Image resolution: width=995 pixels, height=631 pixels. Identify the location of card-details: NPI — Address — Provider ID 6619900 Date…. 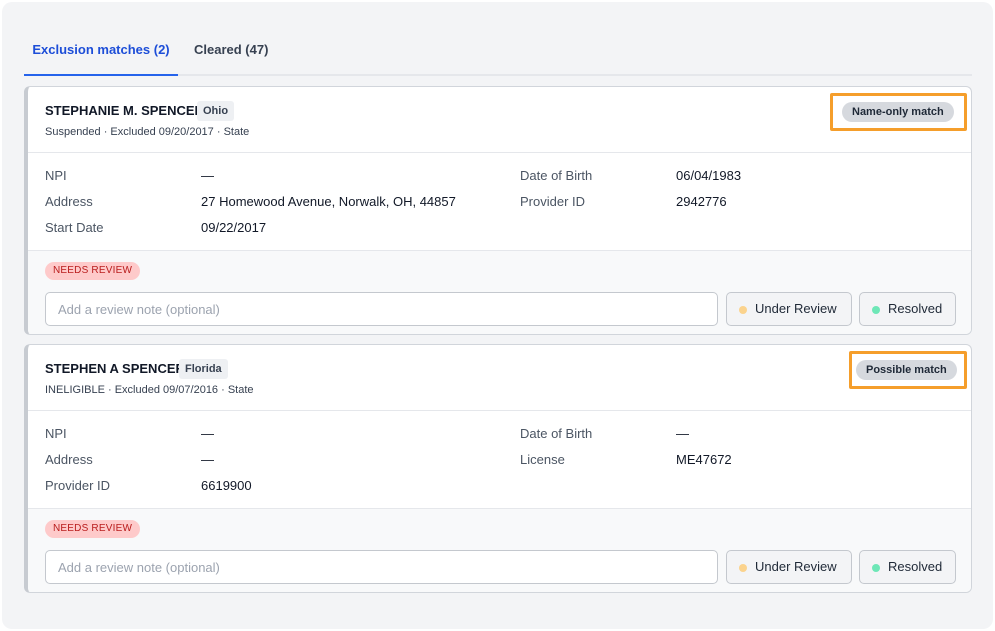
(499, 460).